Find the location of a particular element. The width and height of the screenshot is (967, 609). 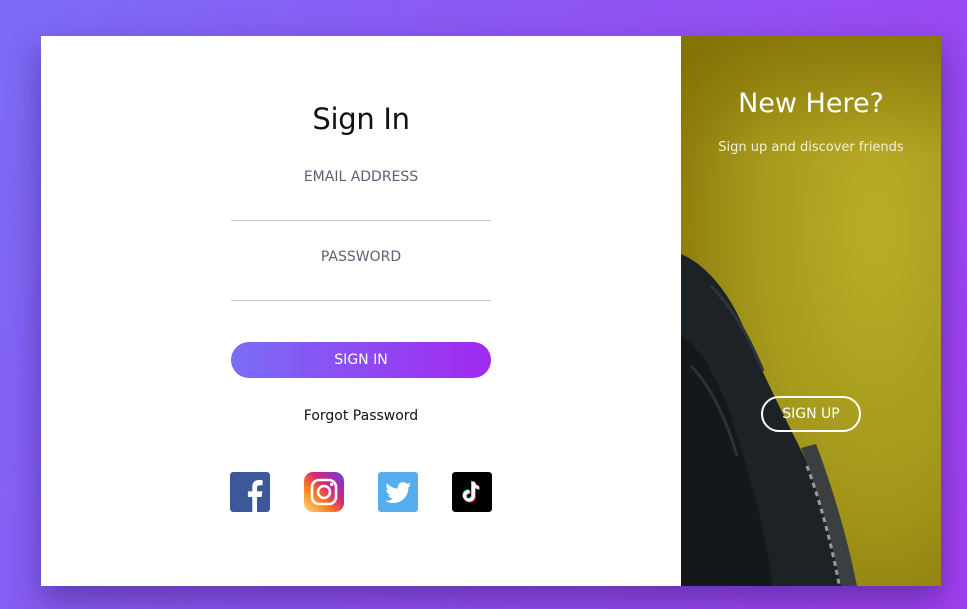

twitter-icon is located at coordinates (398, 492).